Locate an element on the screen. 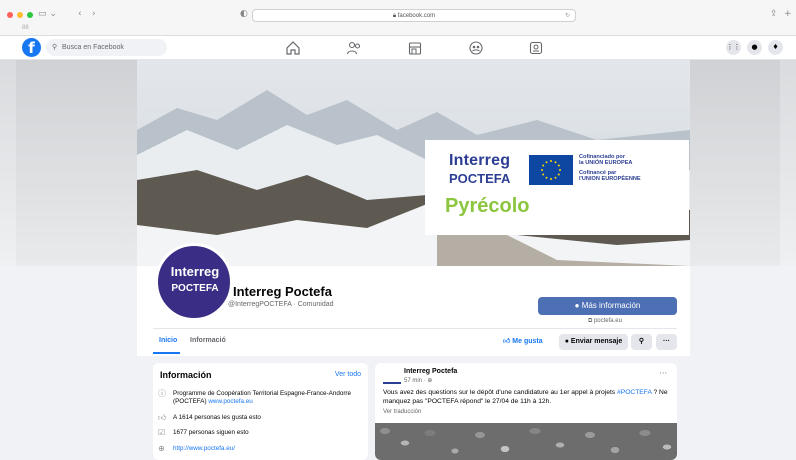 This screenshot has height=460, width=796. follow-check-icon: ☑ is located at coordinates (162, 432).